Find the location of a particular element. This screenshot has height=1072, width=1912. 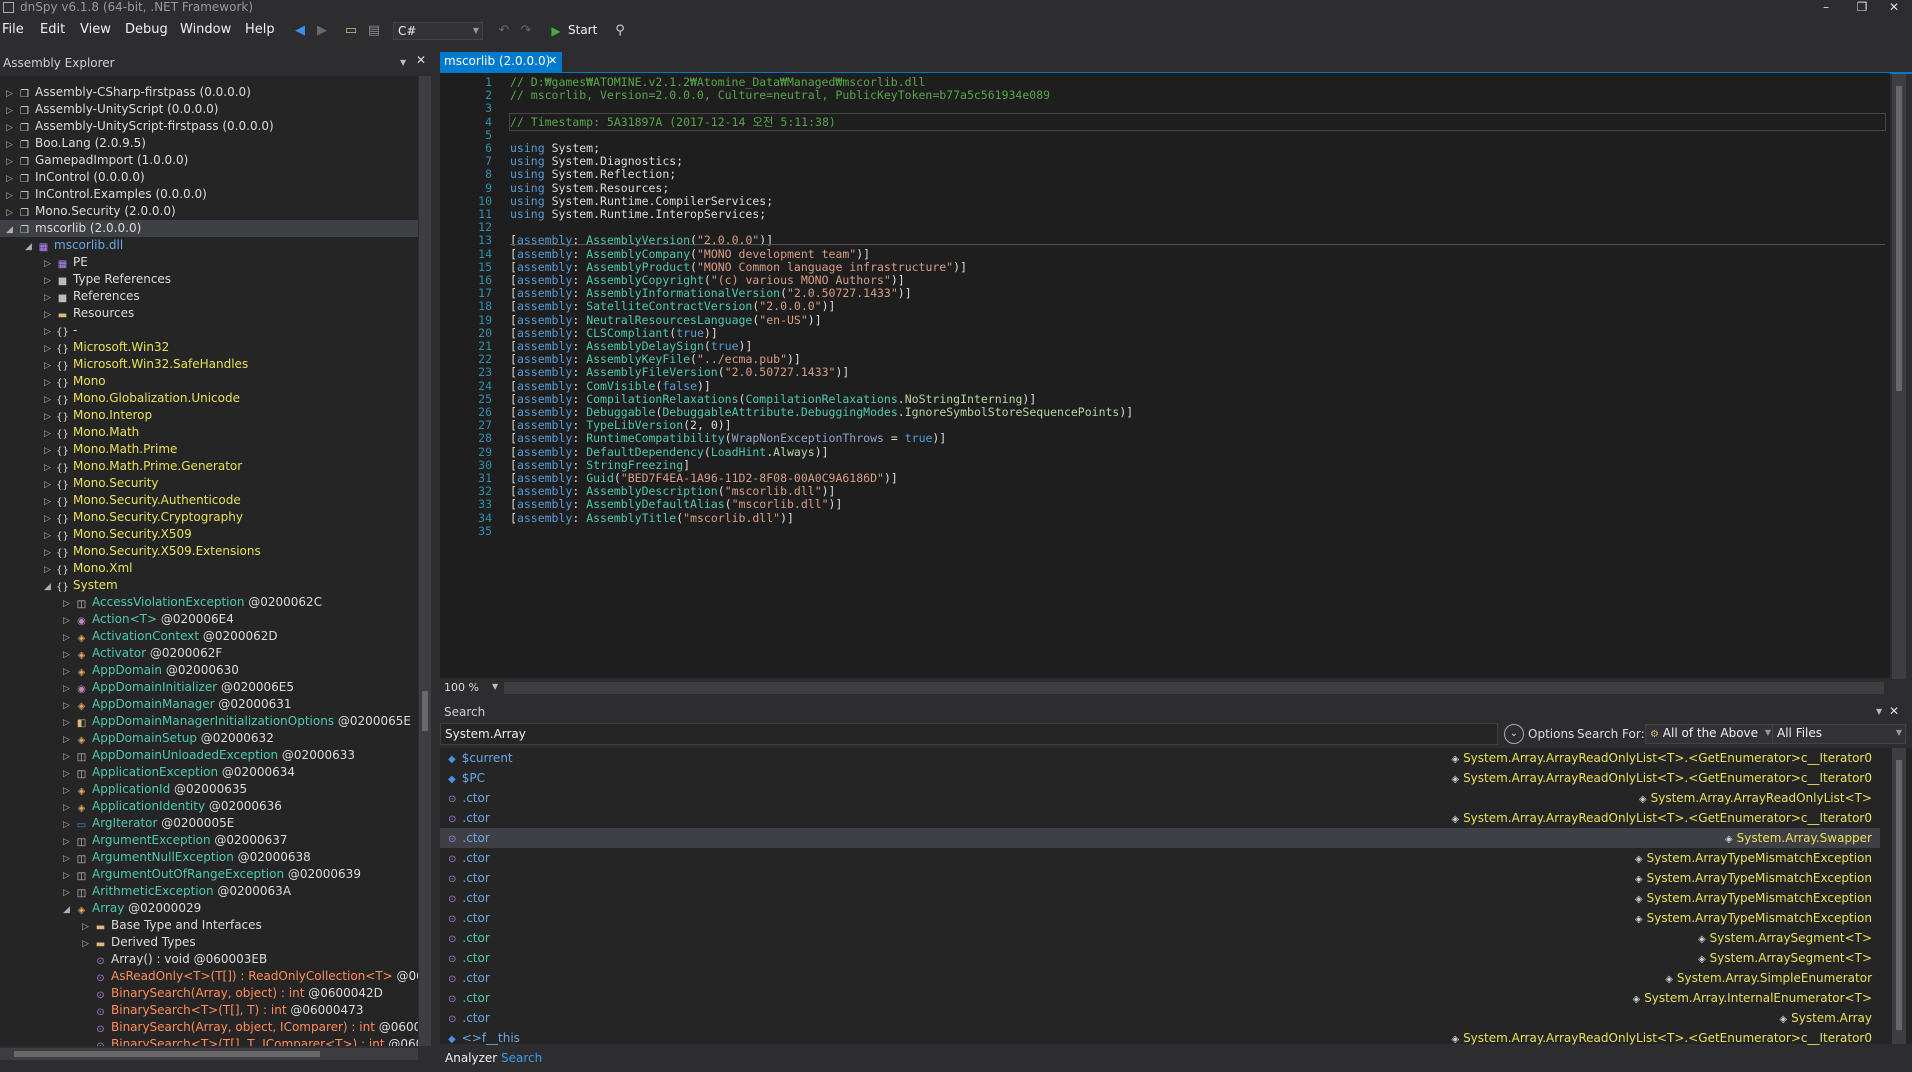

menu-window: Window is located at coordinates (205, 29).